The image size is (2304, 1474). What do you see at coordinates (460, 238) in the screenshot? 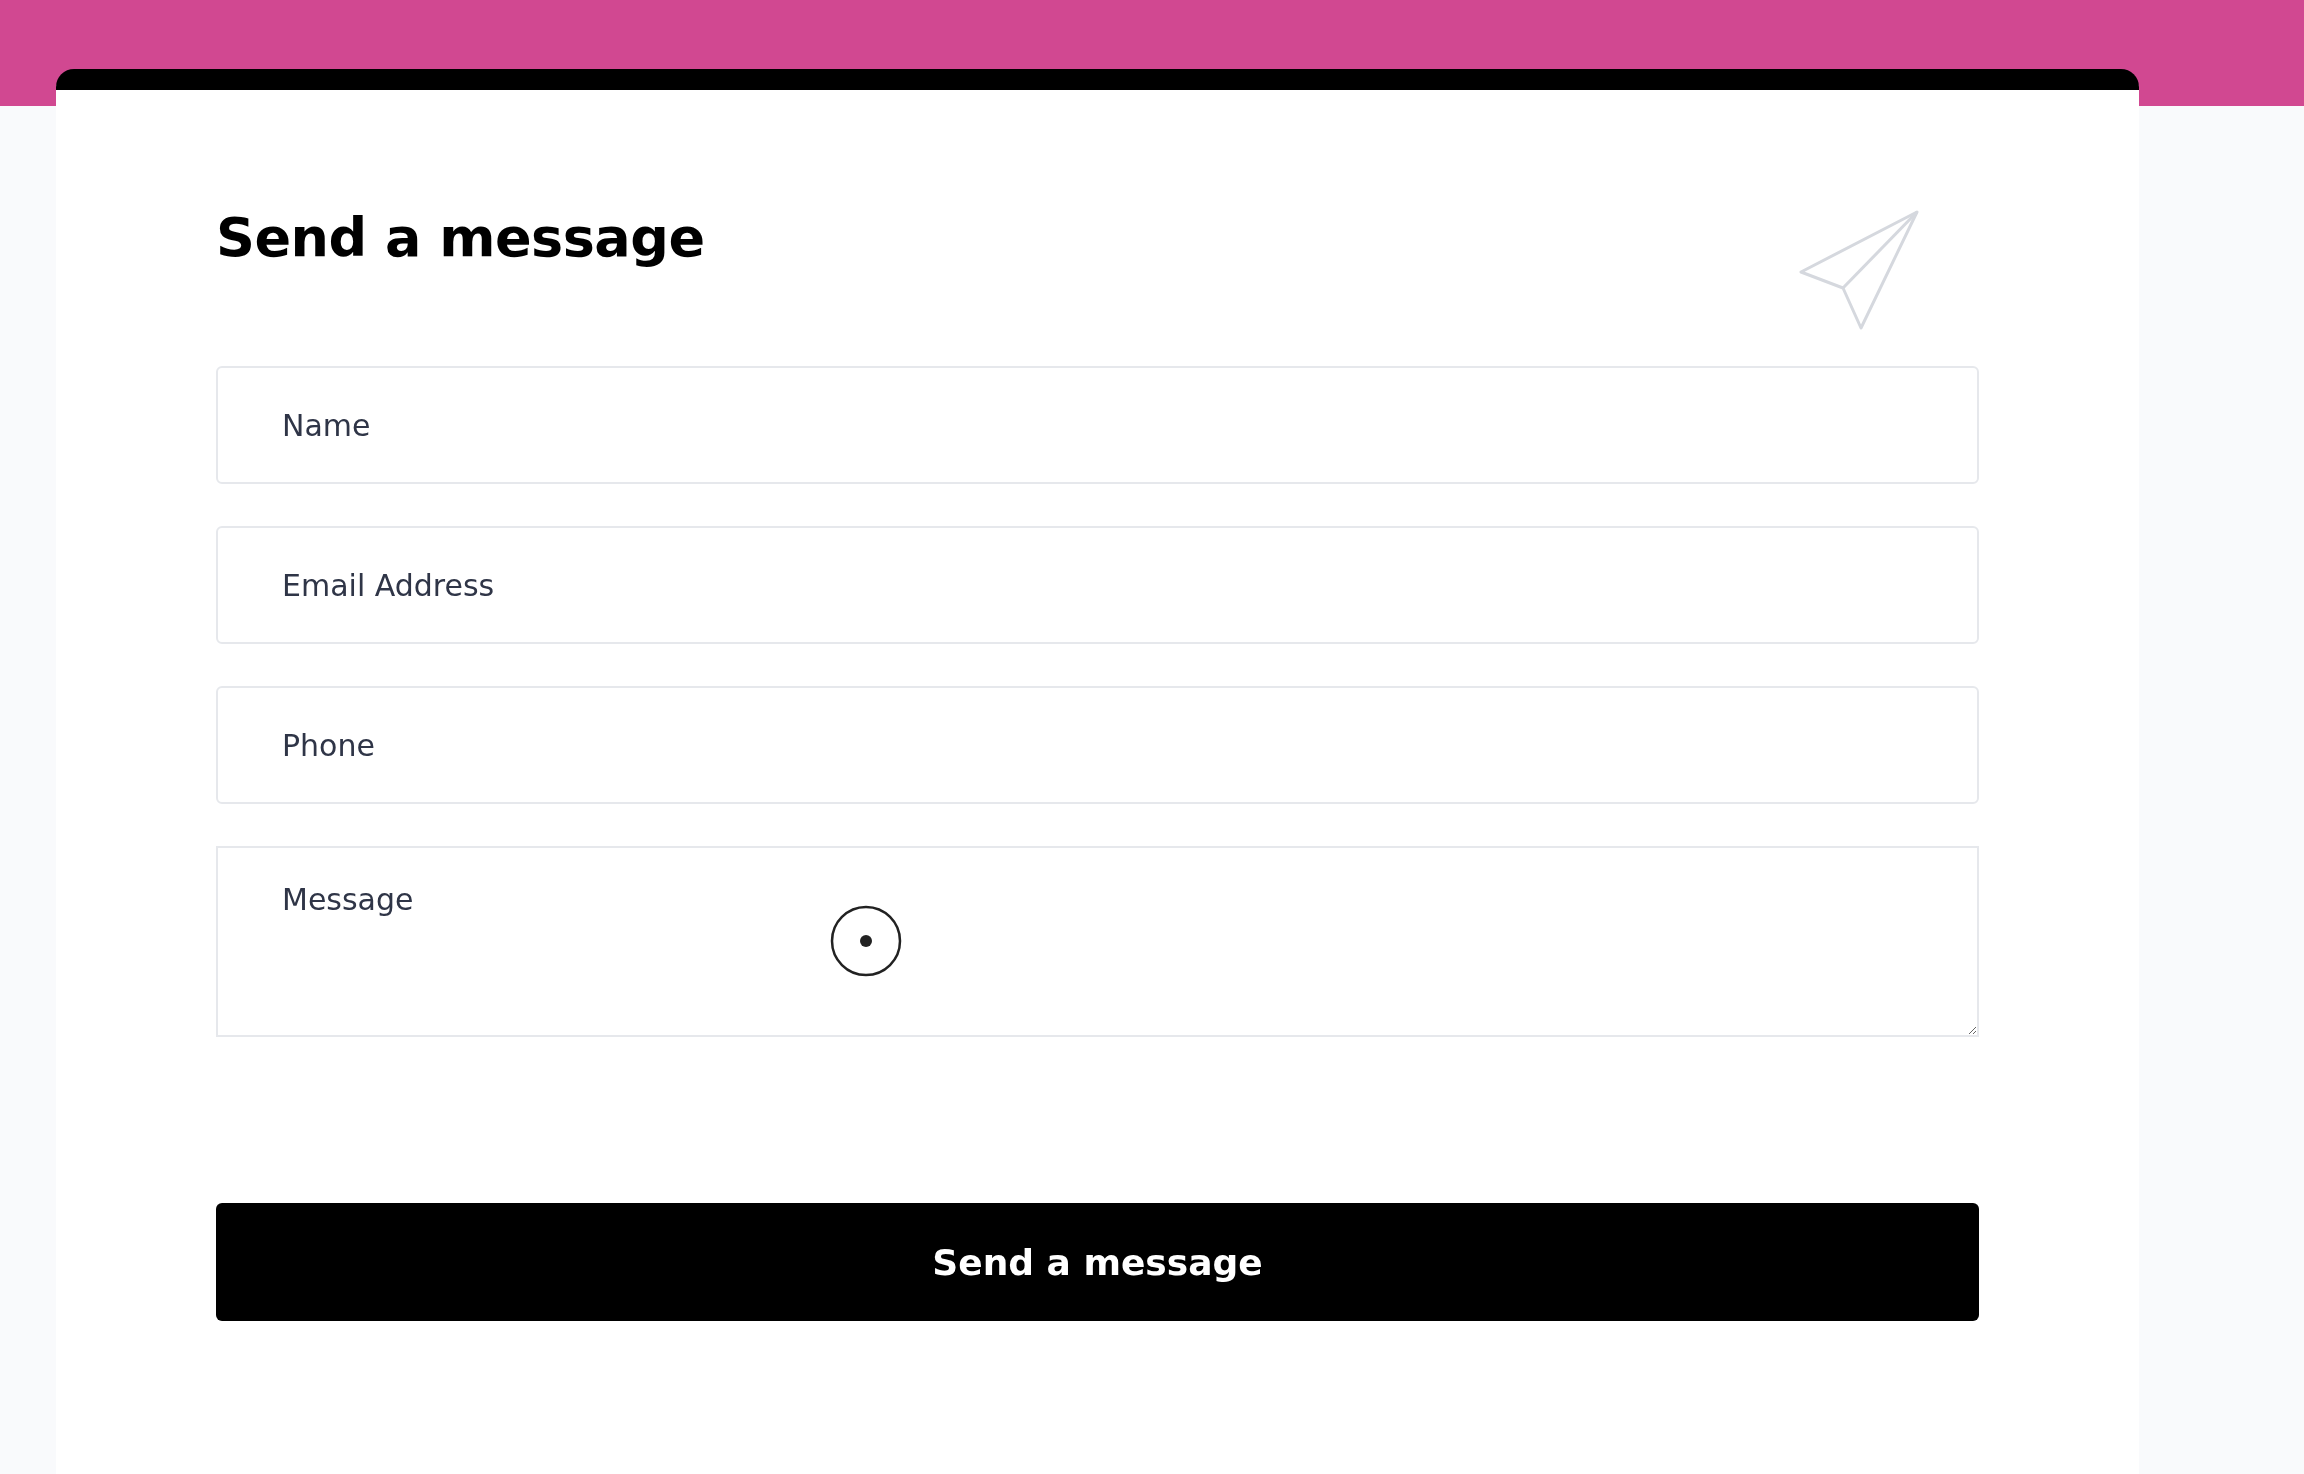
I see `form-title: Send a message` at bounding box center [460, 238].